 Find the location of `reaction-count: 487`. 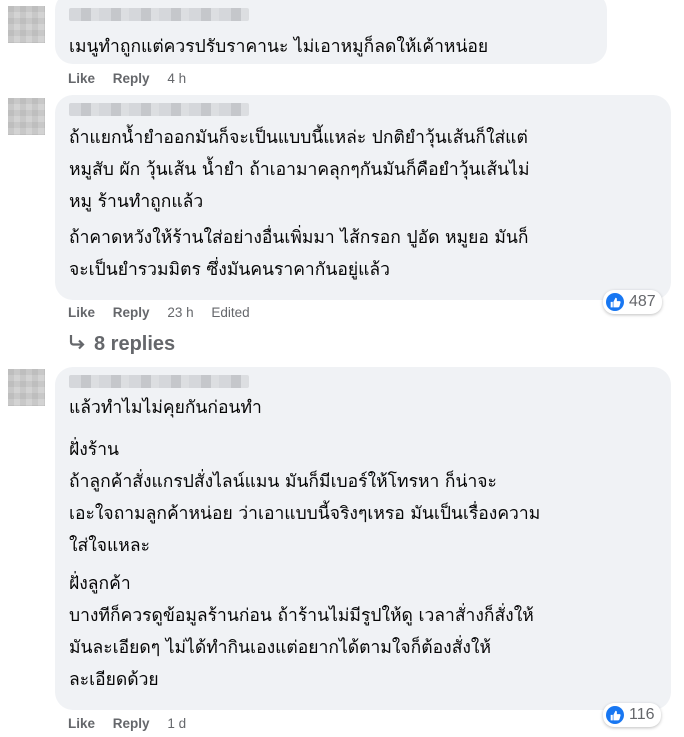

reaction-count: 487 is located at coordinates (632, 302).